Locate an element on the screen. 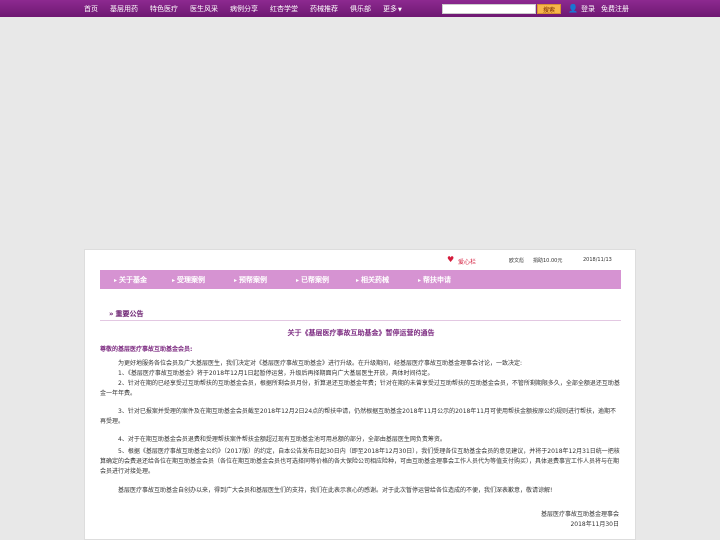  tab-label: 预帮案例 is located at coordinates (253, 280).